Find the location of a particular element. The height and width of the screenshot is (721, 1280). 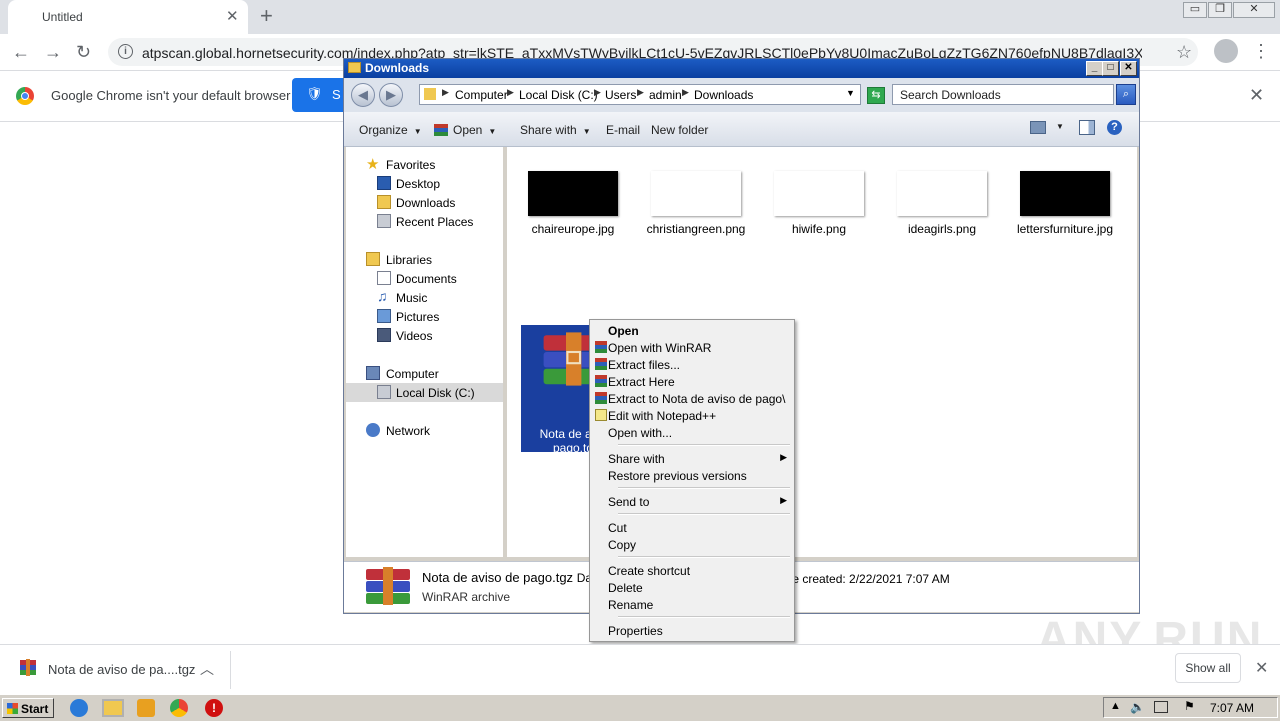

profile-avatar-icon is located at coordinates (1226, 51).